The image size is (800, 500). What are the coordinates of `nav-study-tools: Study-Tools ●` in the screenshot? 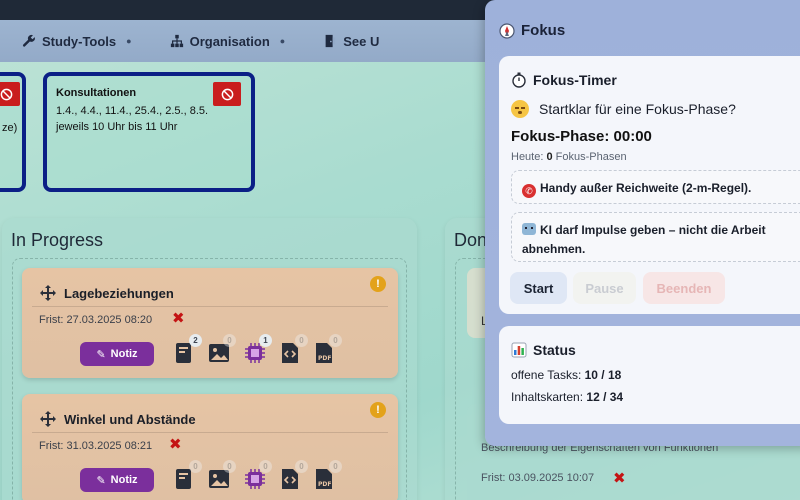 It's located at (77, 41).